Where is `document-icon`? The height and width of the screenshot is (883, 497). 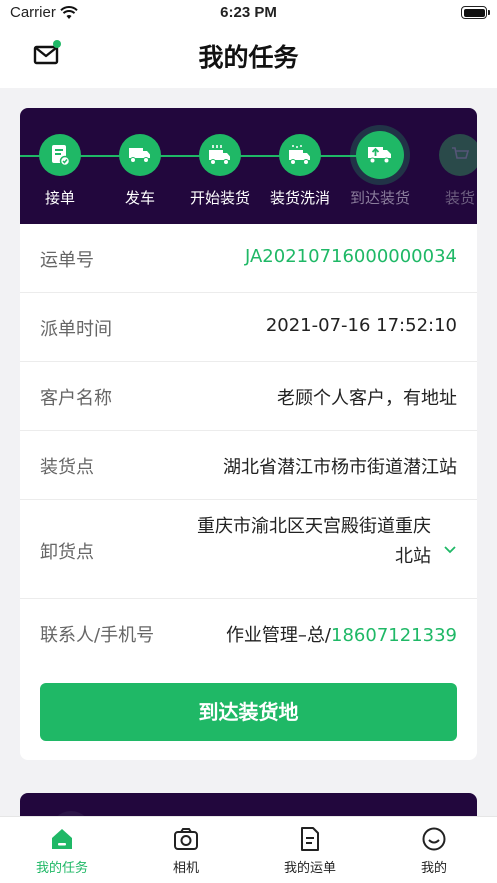 document-icon is located at coordinates (310, 839).